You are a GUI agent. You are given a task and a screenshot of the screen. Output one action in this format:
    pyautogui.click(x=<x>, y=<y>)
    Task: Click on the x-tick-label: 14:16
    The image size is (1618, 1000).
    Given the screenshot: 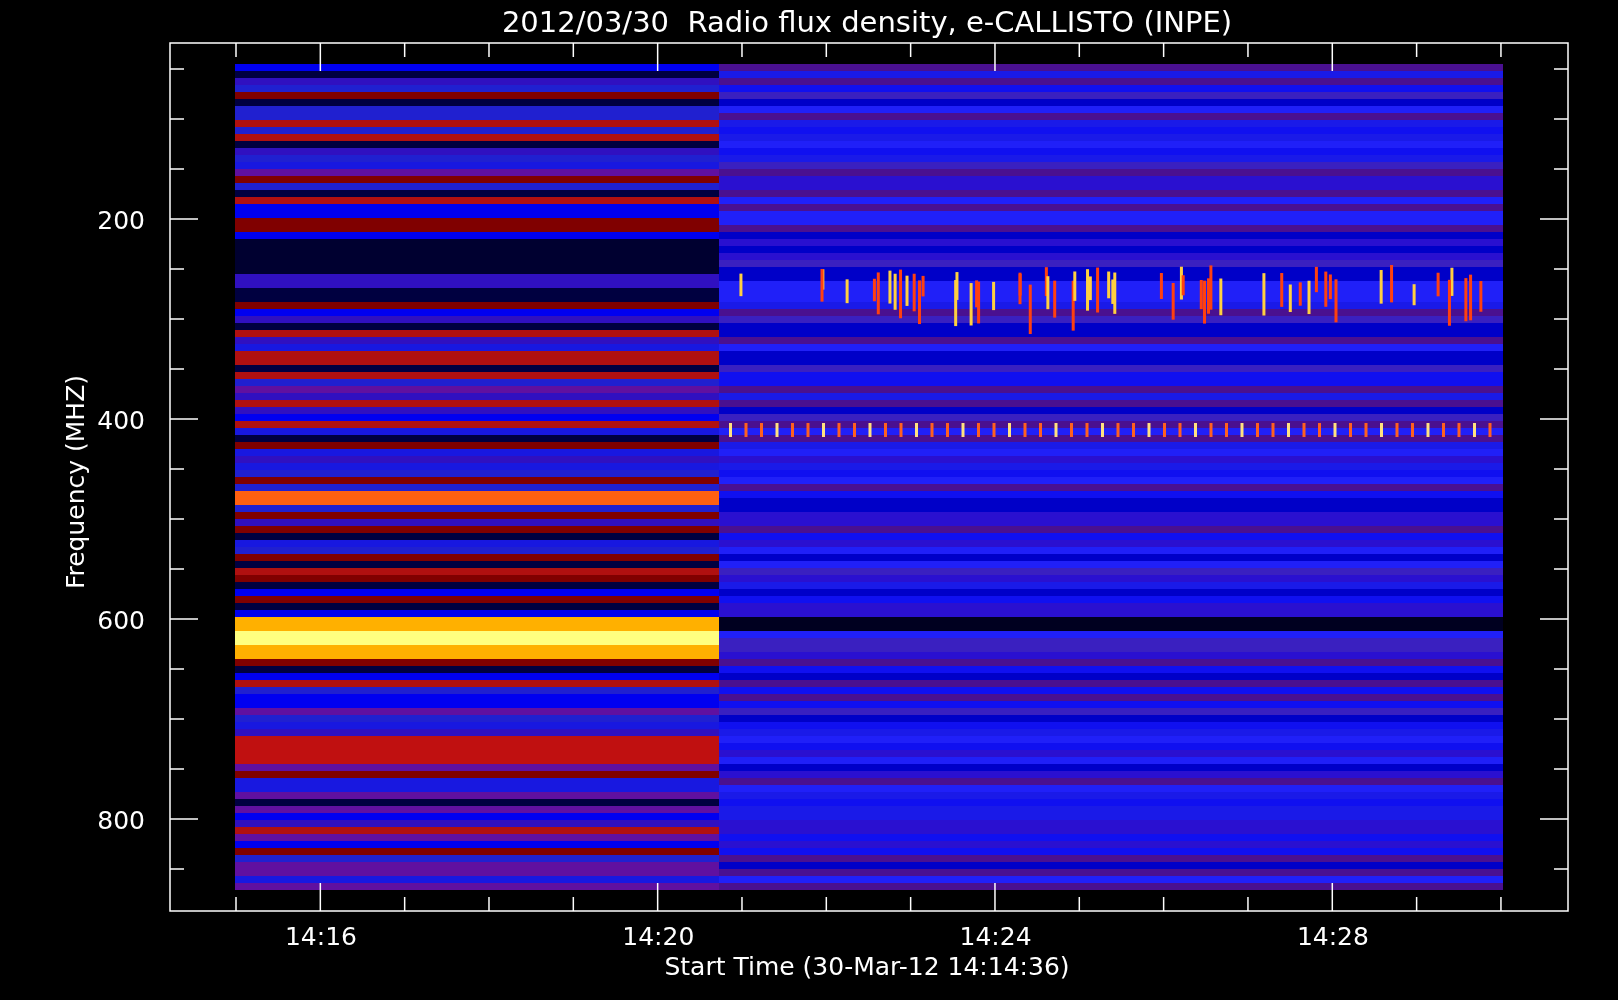 What is the action you would take?
    pyautogui.click(x=321, y=936)
    